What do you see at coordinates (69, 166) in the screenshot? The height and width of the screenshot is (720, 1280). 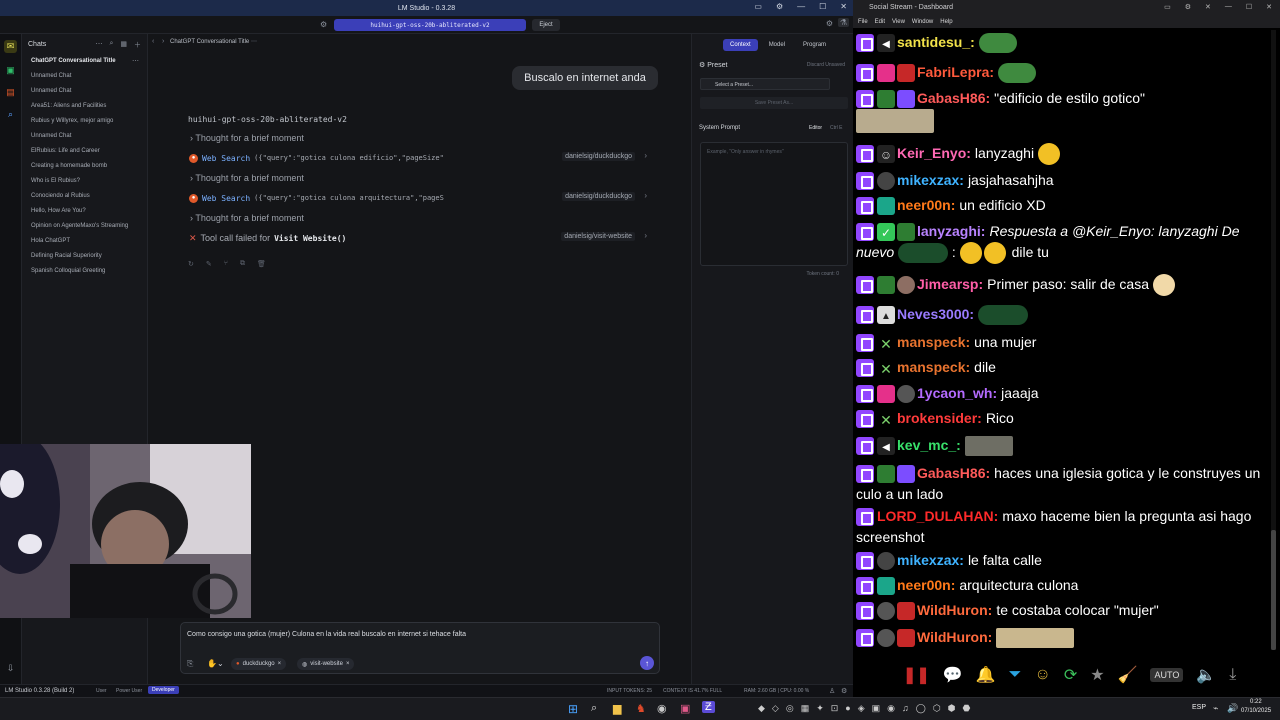 I see `sidebar-item-chat: Creating a homemade bomb` at bounding box center [69, 166].